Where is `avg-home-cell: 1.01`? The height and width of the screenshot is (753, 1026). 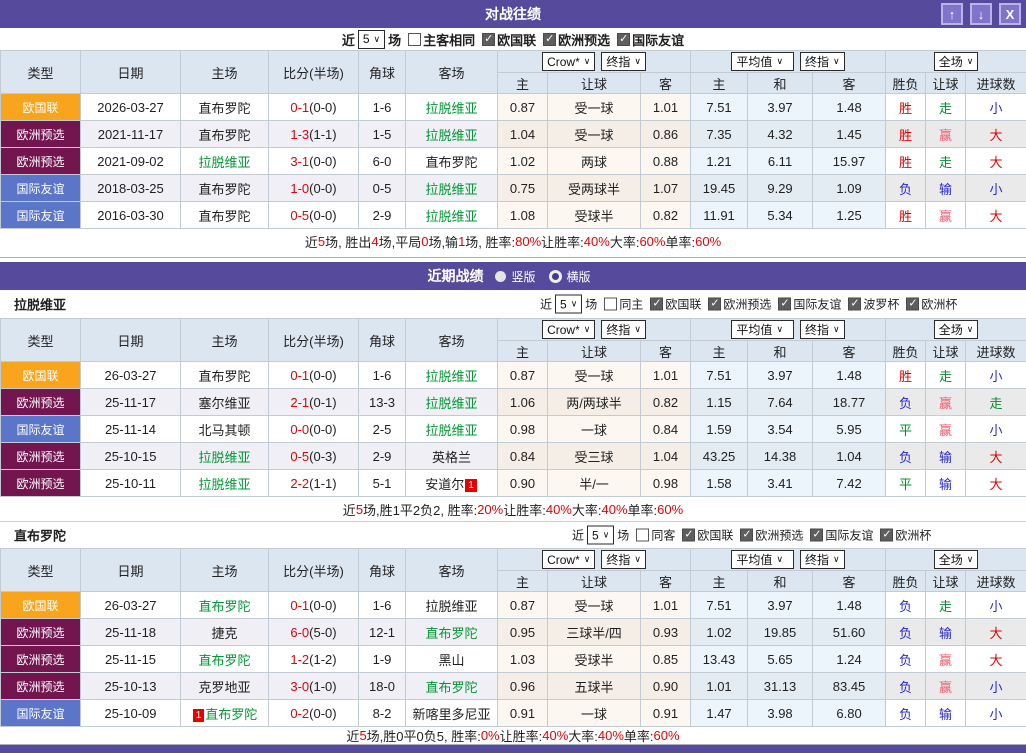
avg-home-cell: 1.01 is located at coordinates (719, 686).